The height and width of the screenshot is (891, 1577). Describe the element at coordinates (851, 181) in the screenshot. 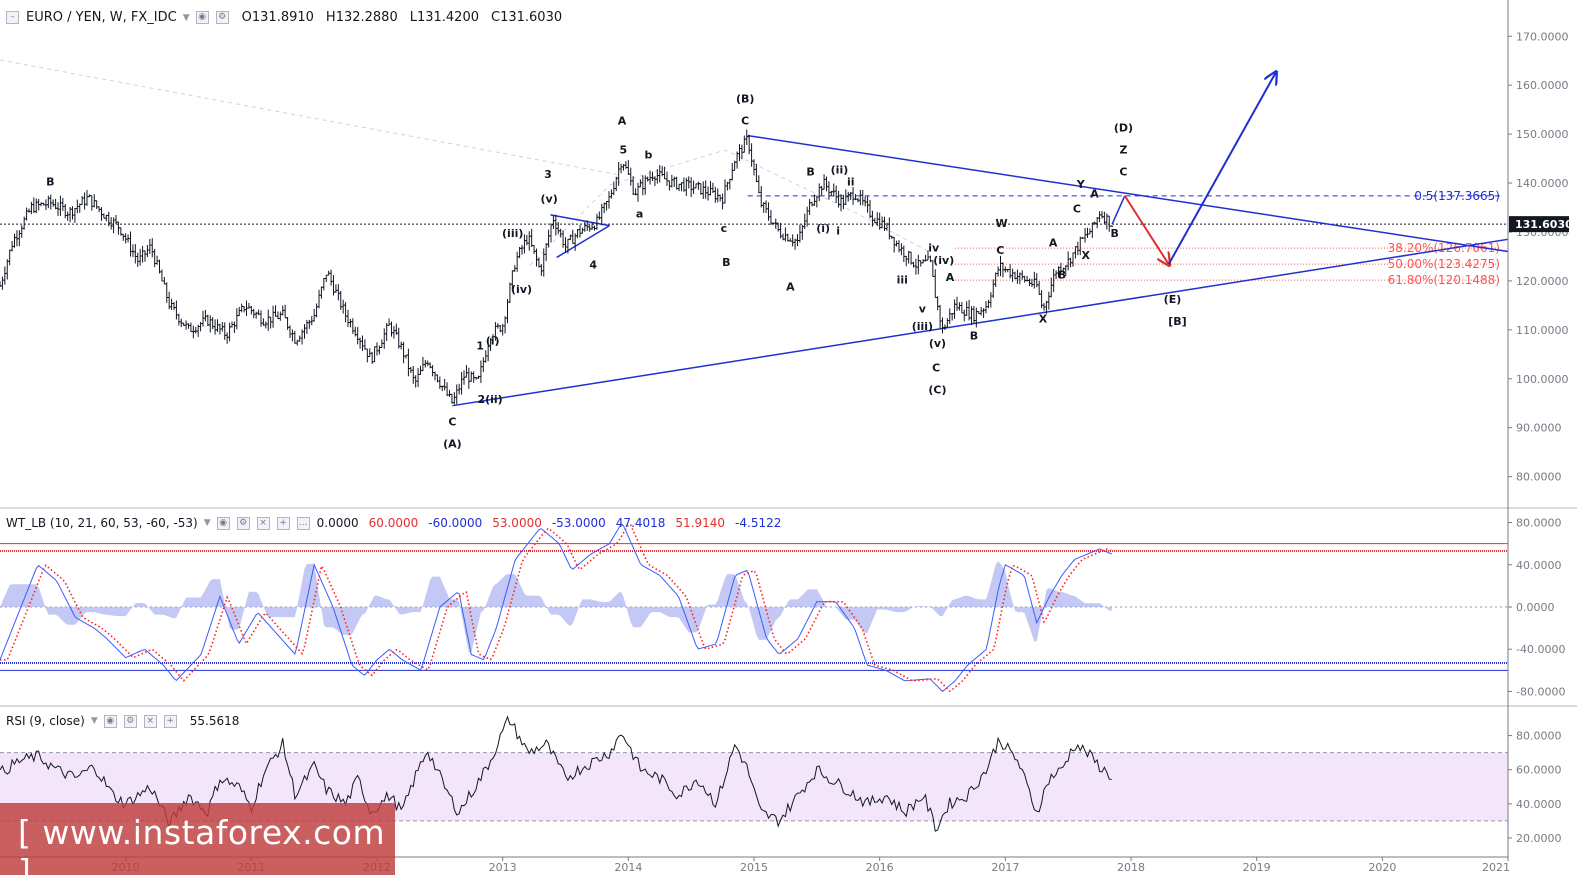

I see `wave-label: ii` at that location.